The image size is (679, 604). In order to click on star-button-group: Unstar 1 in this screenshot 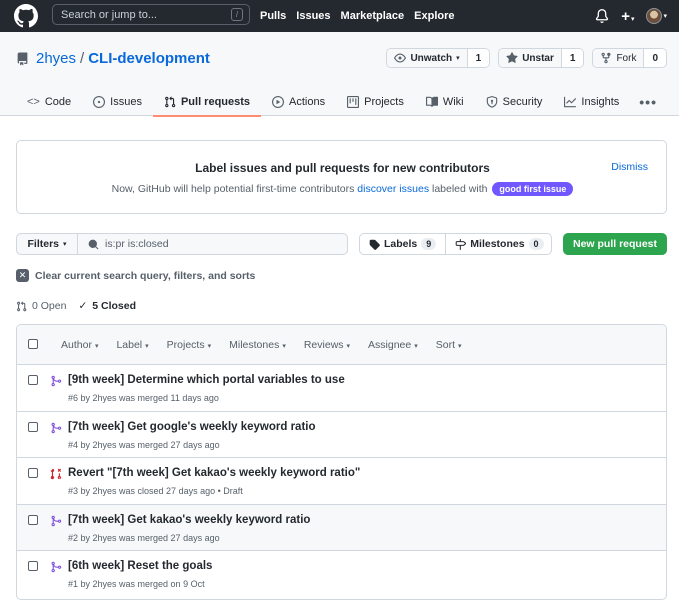, I will do `click(541, 58)`.